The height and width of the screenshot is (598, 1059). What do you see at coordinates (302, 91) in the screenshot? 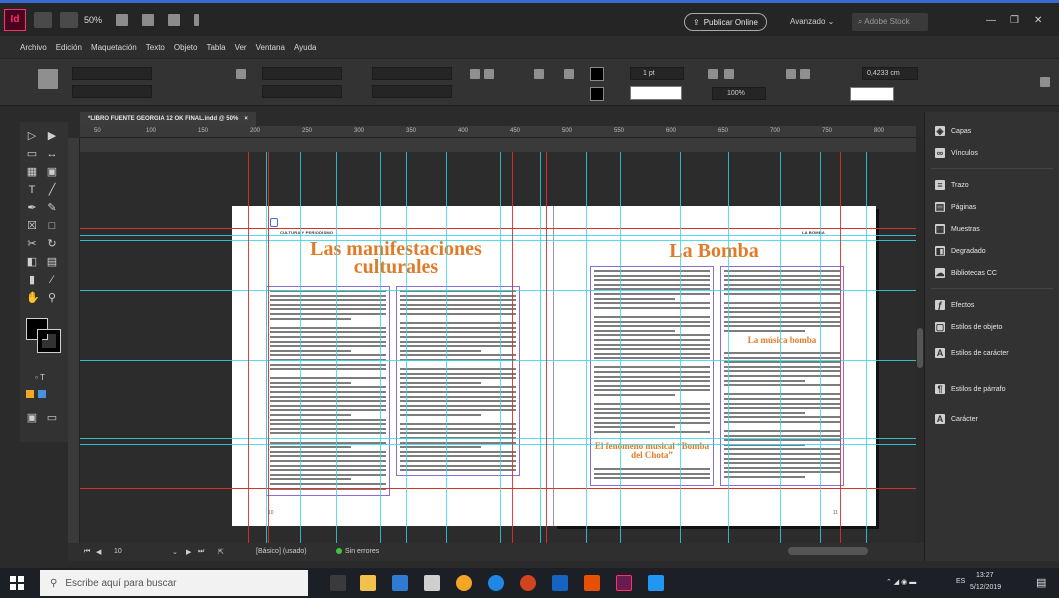
I see `height-field` at bounding box center [302, 91].